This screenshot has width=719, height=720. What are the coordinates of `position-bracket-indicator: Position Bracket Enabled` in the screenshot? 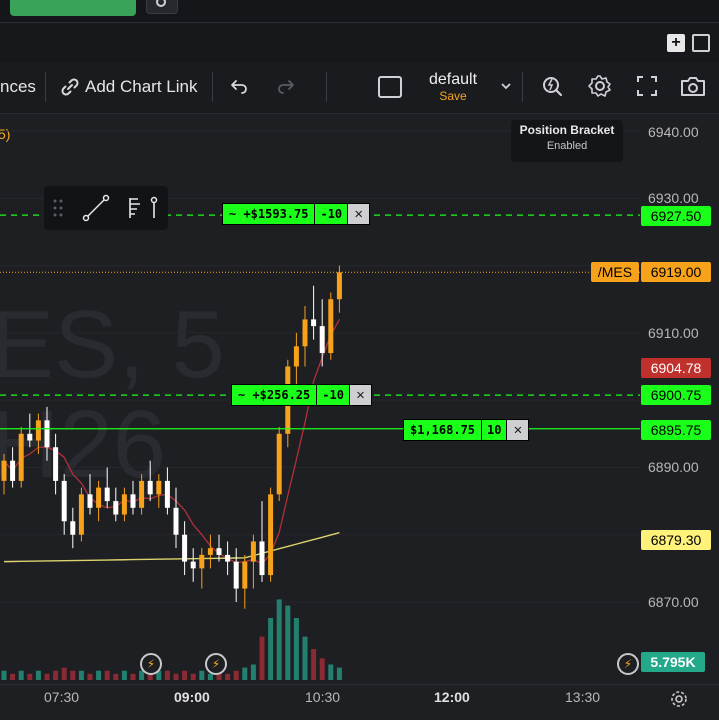 It's located at (567, 141).